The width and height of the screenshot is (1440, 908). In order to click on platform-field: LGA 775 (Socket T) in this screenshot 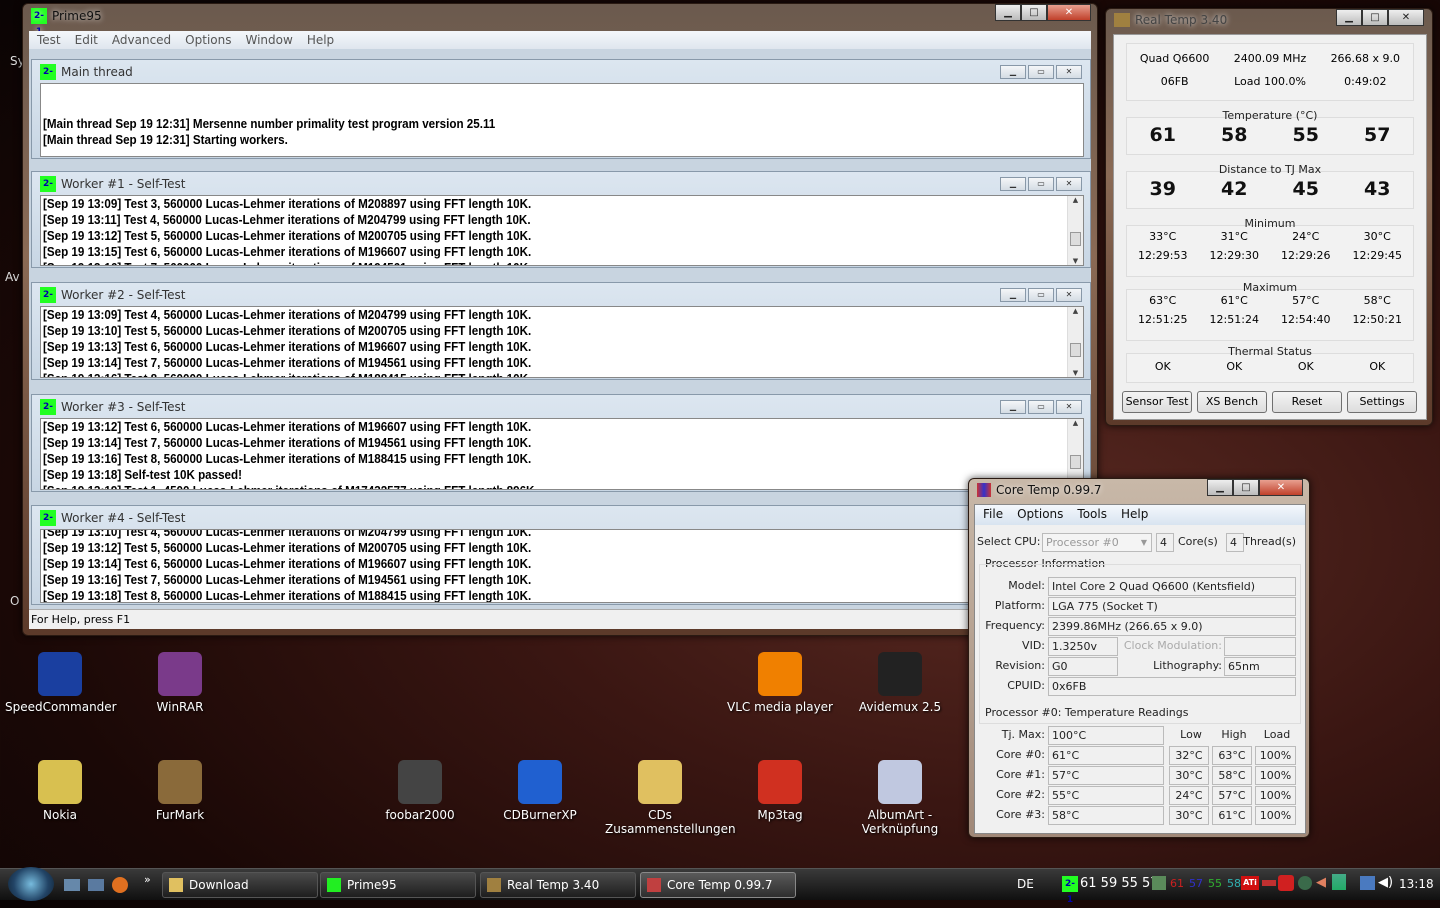, I will do `click(1172, 606)`.